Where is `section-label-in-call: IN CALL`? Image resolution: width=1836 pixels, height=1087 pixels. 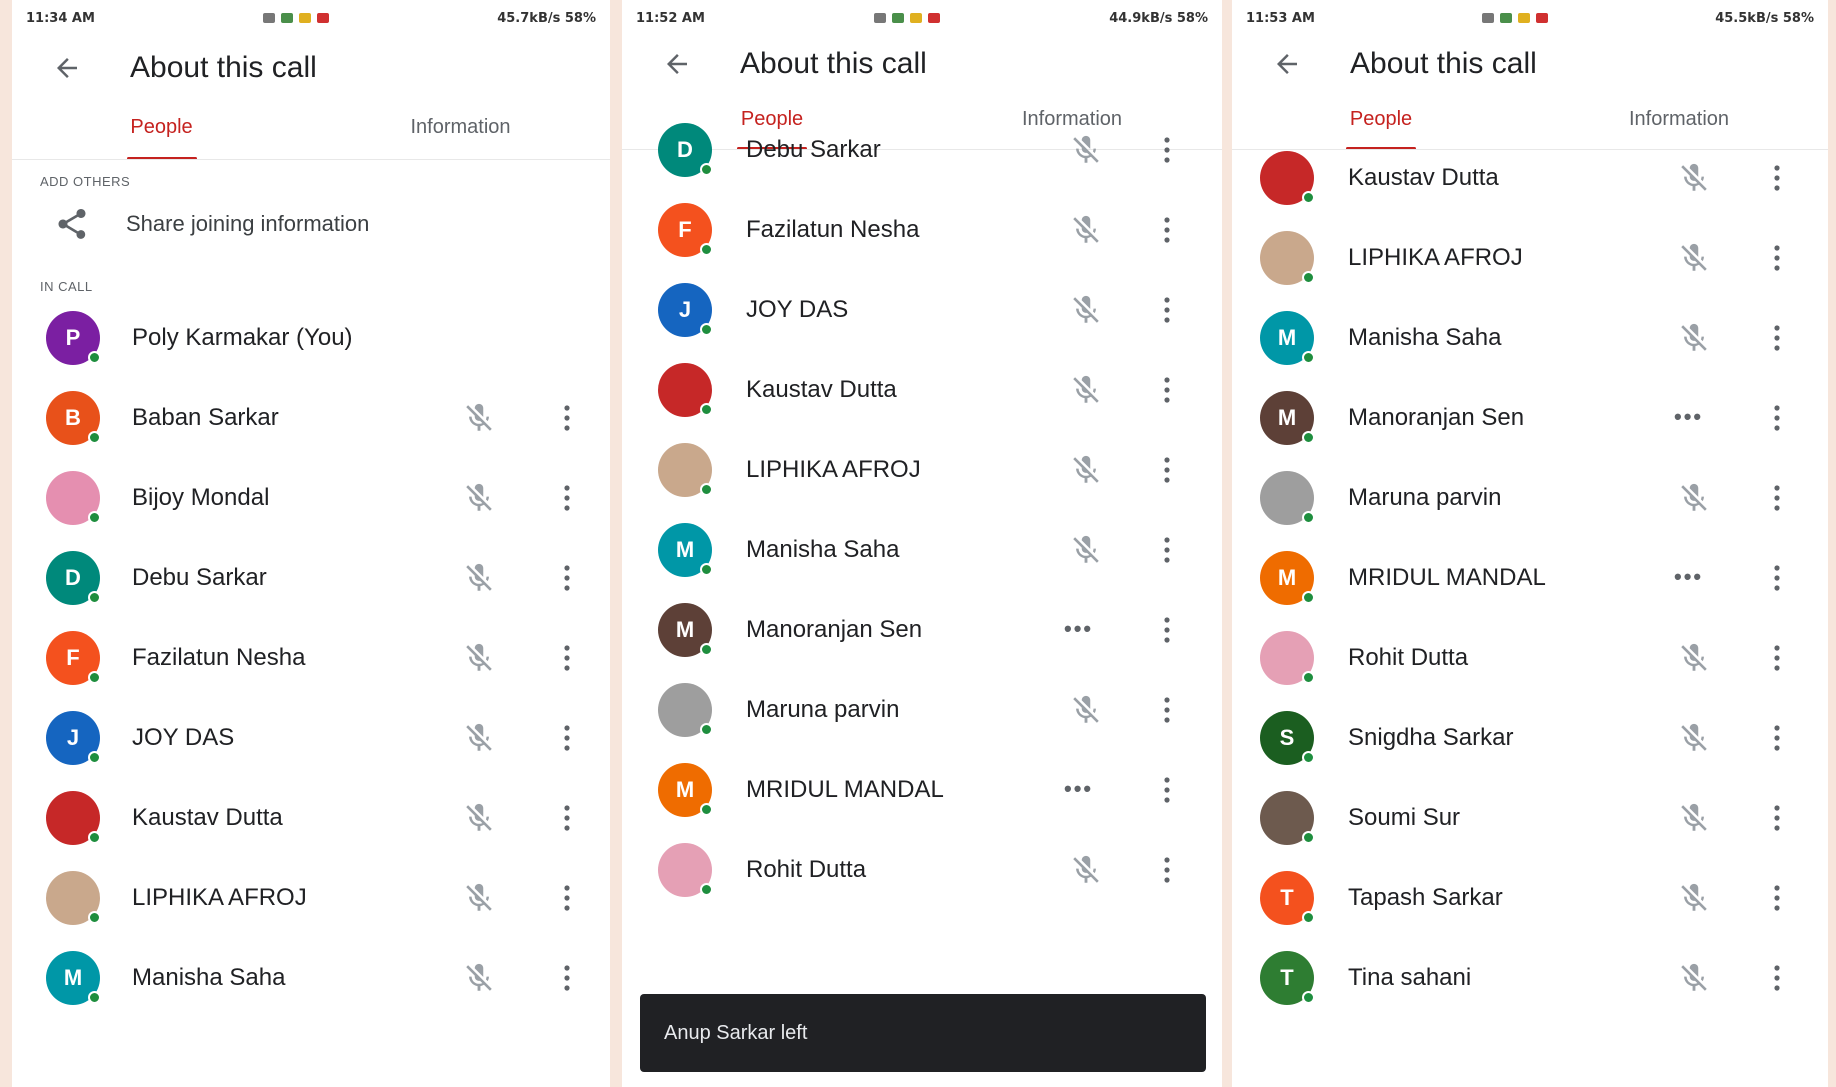
section-label-in-call: IN CALL is located at coordinates (66, 286).